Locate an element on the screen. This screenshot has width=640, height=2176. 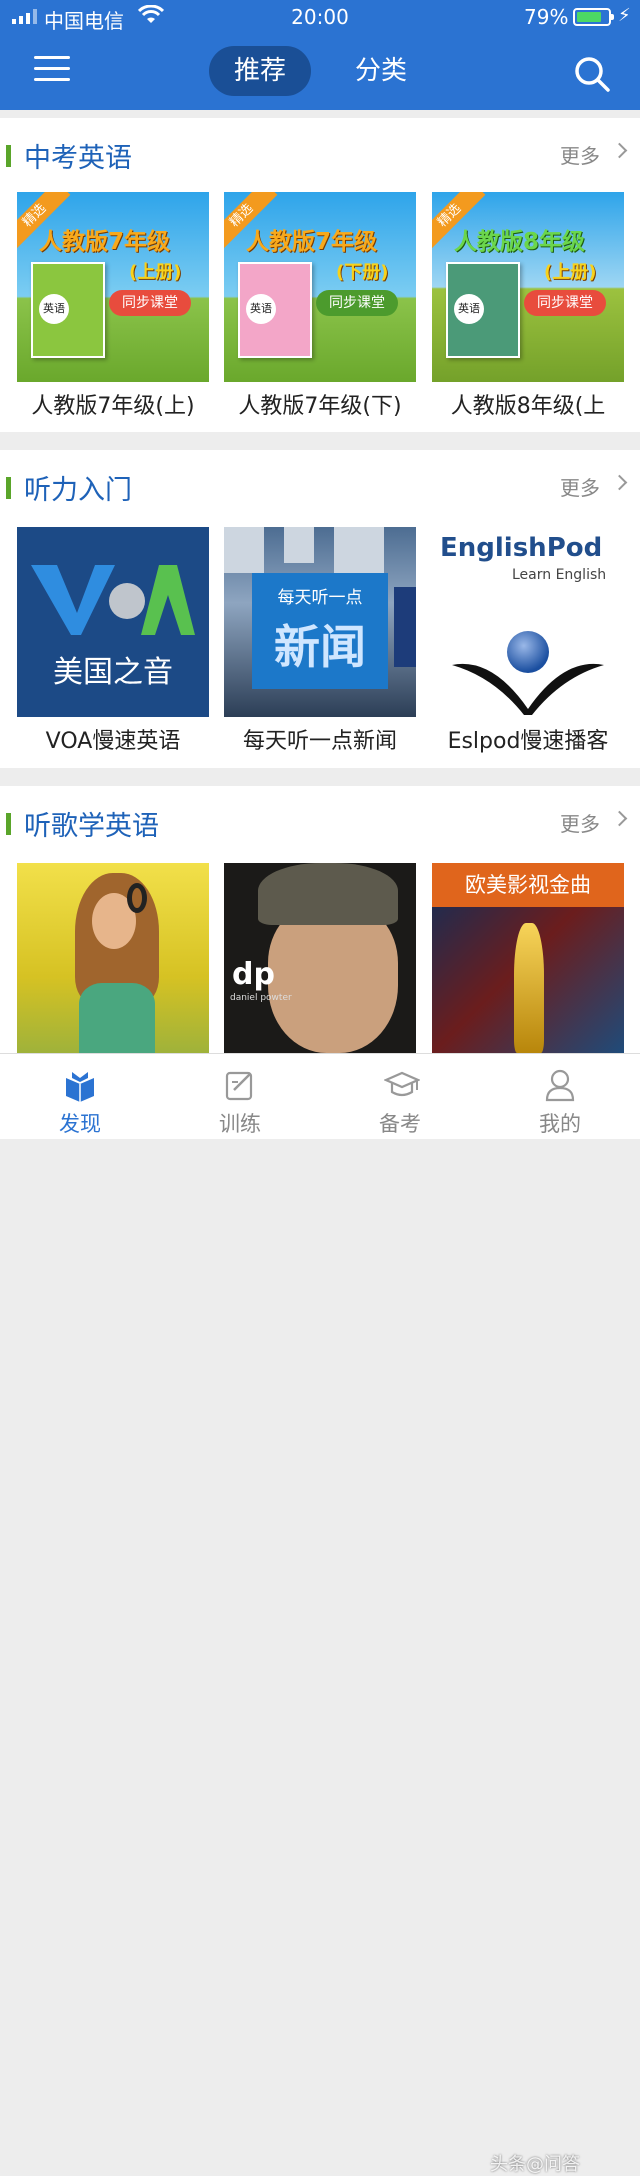
course-thumbnail: 精选 人教版7年级 (上册) 英语 同步课堂 is located at coordinates (113, 287).